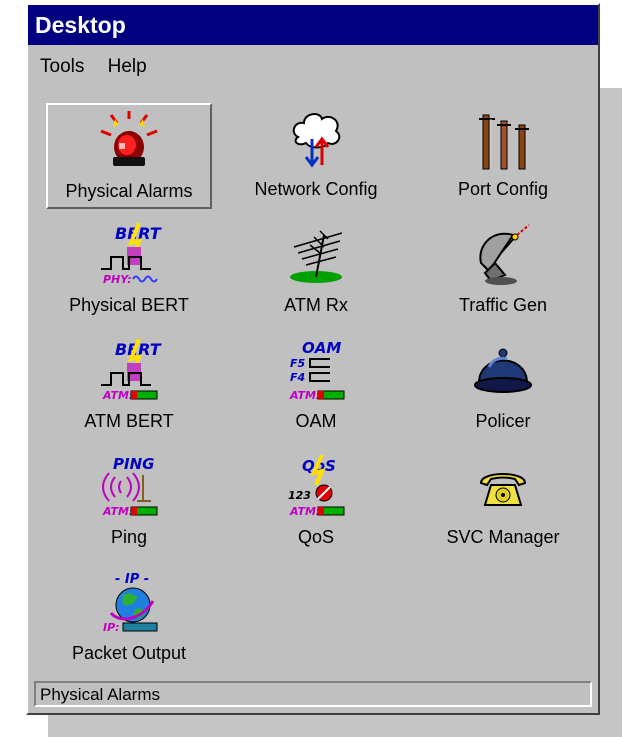 This screenshot has width=622, height=737. What do you see at coordinates (503, 305) in the screenshot?
I see `tile-label: Traffic Gen` at bounding box center [503, 305].